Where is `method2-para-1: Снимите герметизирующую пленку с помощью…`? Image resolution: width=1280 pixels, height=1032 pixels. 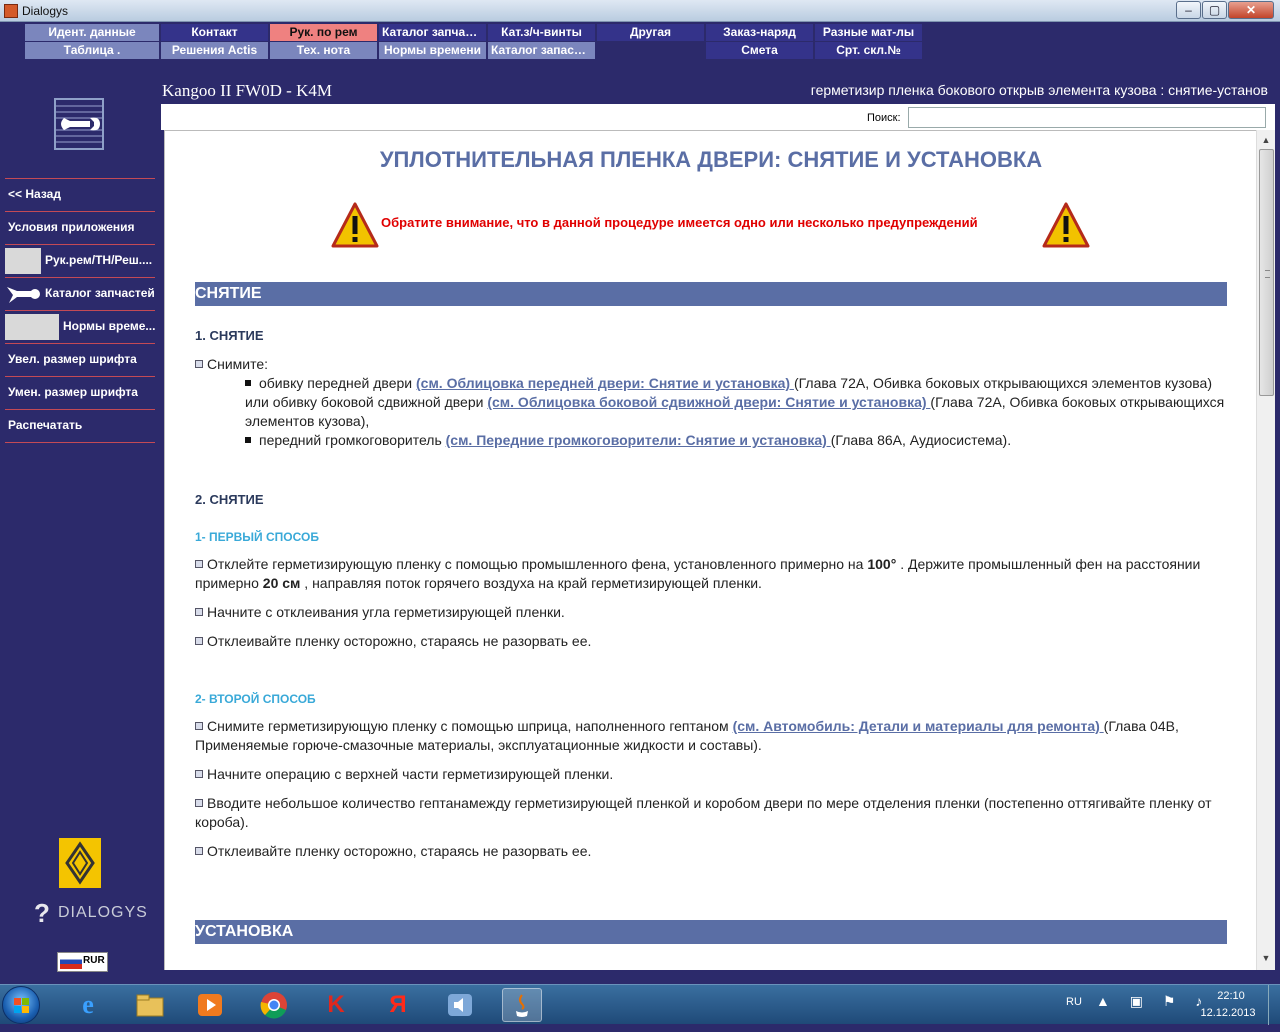 method2-para-1: Снимите герметизирующую пленку с помощью… is located at coordinates (711, 736).